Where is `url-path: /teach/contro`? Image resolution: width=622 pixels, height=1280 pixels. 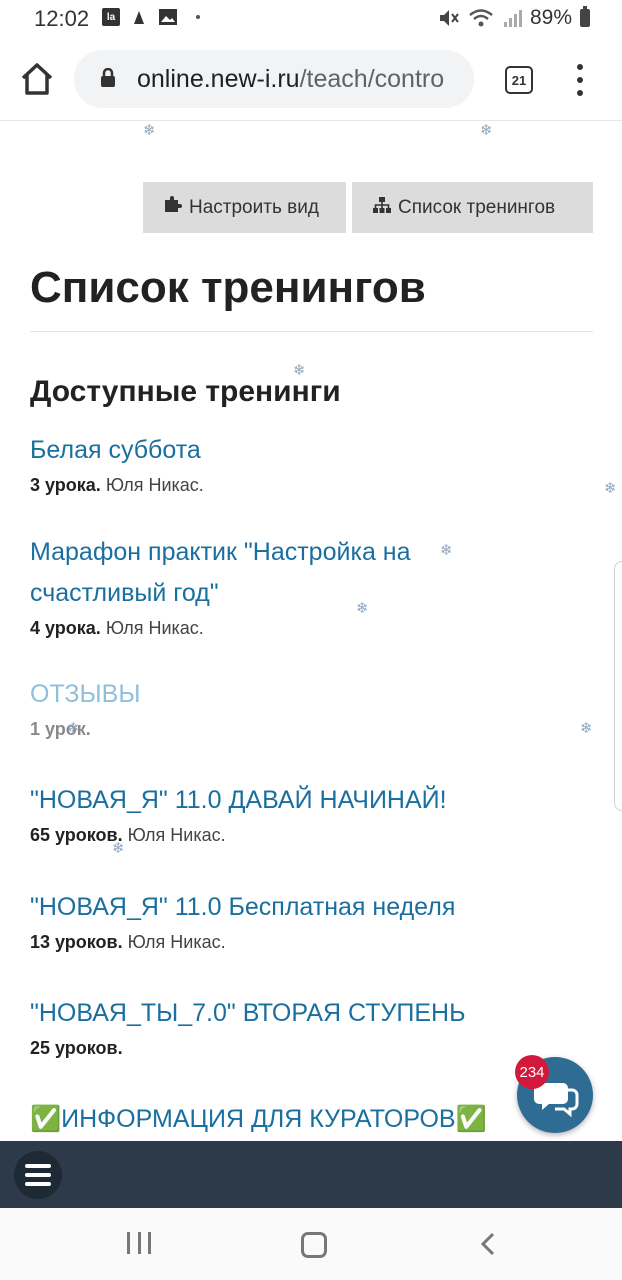
url-path: /teach/contro is located at coordinates (372, 79).